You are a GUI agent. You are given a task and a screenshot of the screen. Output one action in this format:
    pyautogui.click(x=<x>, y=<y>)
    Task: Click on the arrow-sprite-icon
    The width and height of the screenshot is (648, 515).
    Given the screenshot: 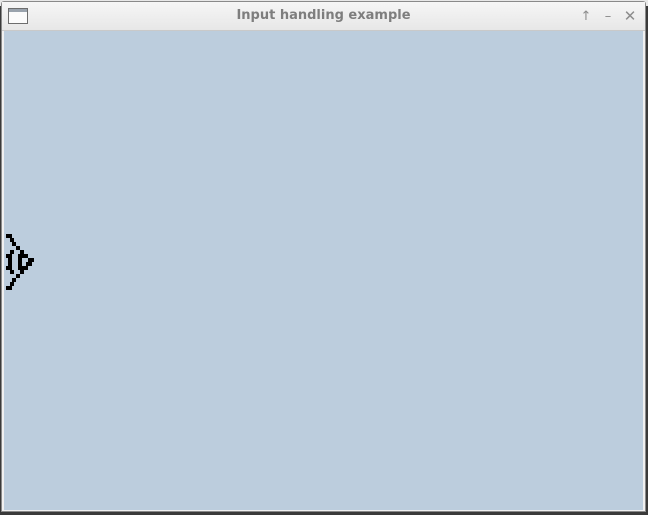 What is the action you would take?
    pyautogui.click(x=20, y=262)
    